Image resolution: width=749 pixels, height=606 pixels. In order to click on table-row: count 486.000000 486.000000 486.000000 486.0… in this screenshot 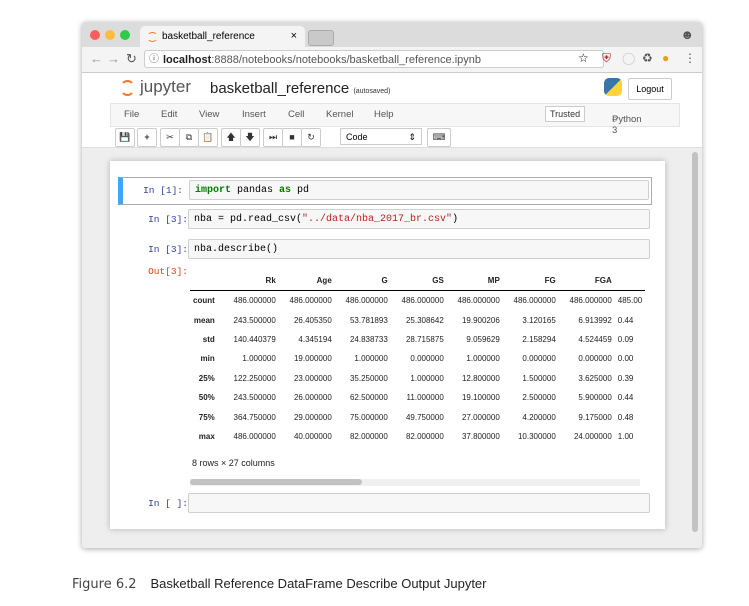, I will do `click(417, 301)`.